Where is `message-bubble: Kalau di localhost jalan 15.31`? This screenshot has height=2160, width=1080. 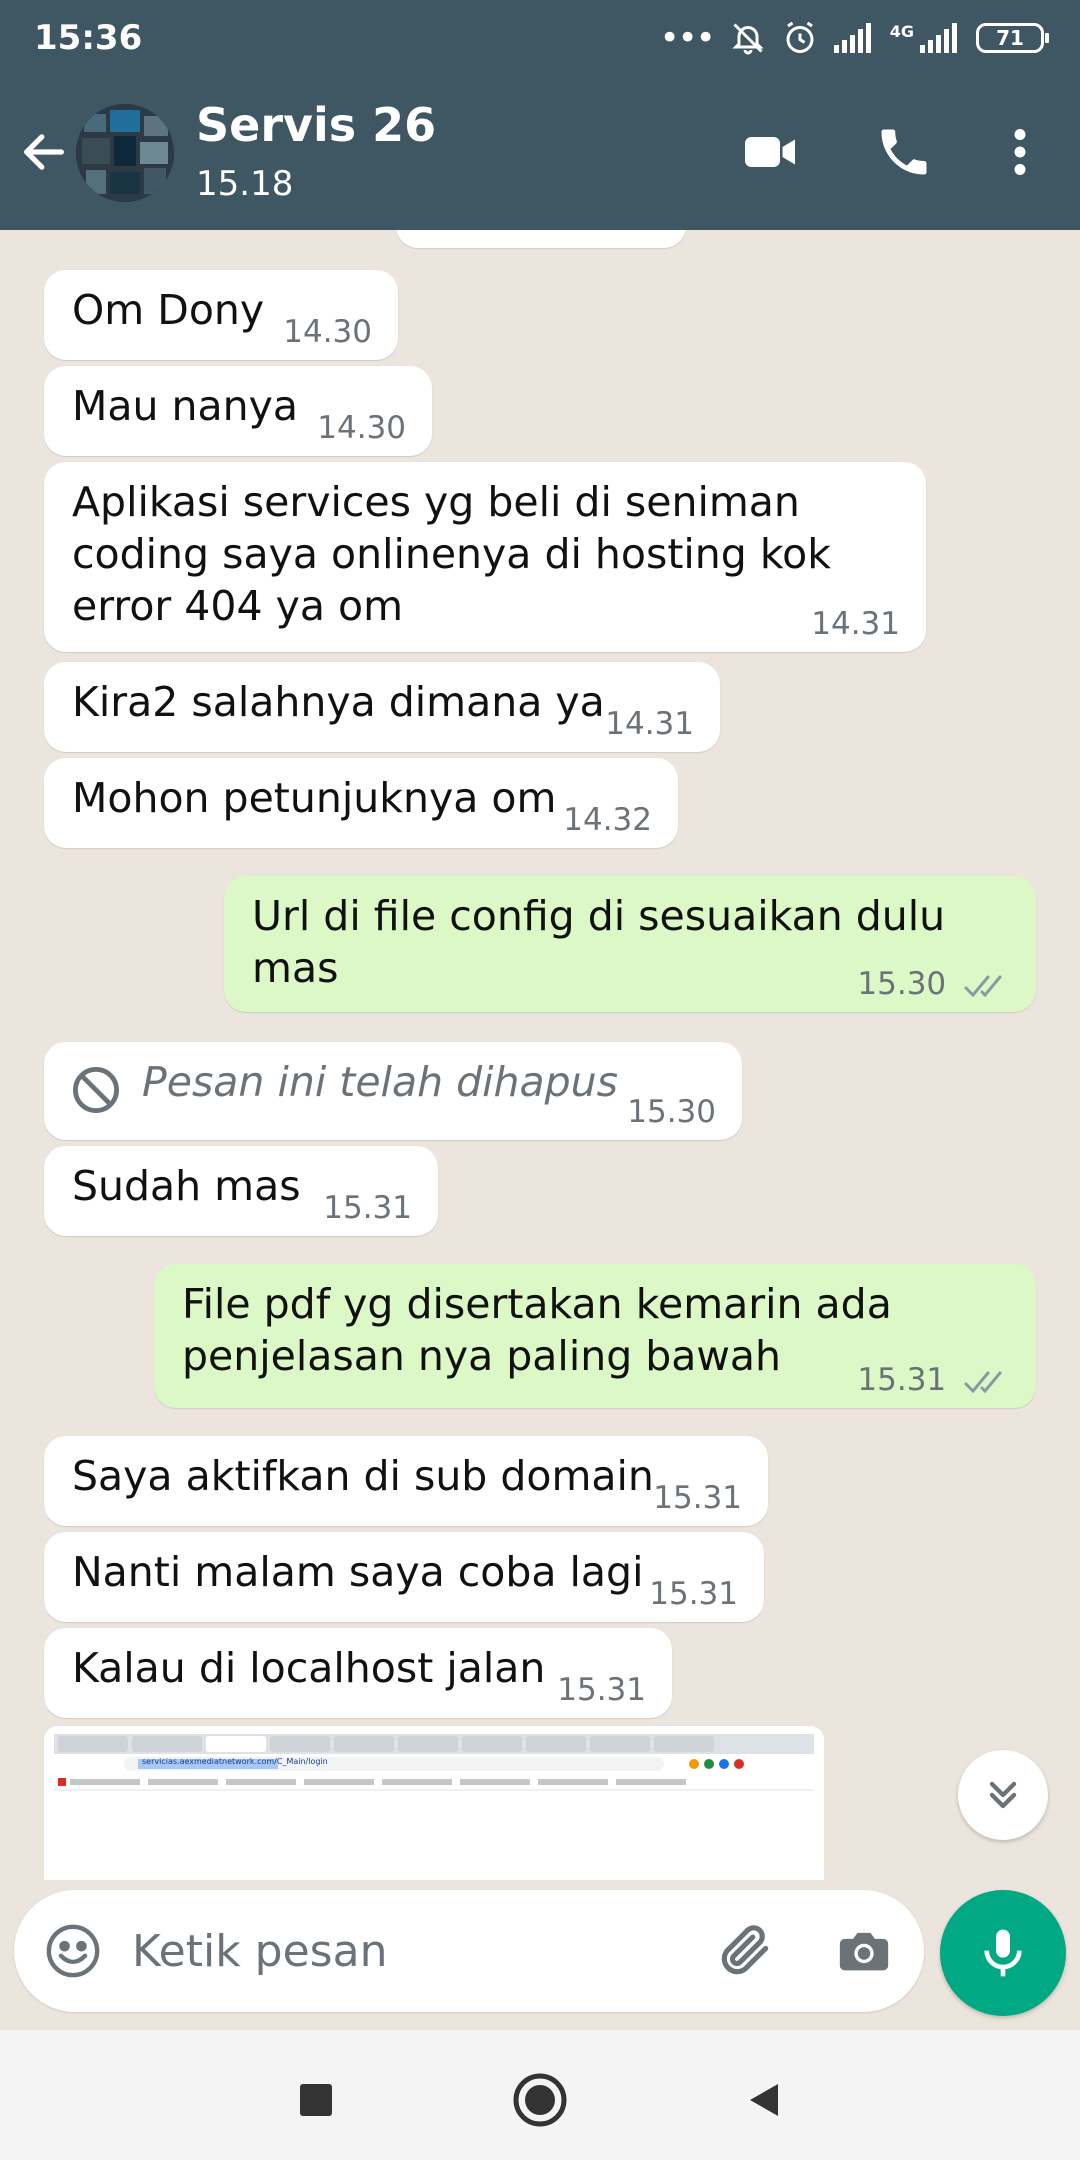 message-bubble: Kalau di localhost jalan 15.31 is located at coordinates (358, 1673).